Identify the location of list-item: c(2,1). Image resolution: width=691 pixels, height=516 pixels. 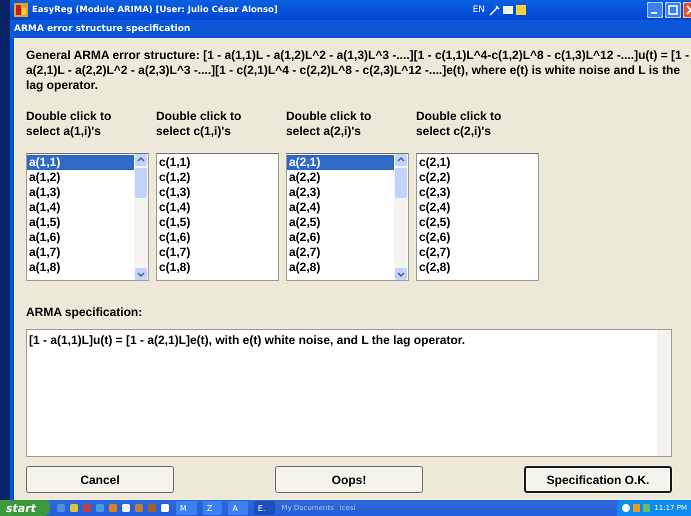
(477, 162).